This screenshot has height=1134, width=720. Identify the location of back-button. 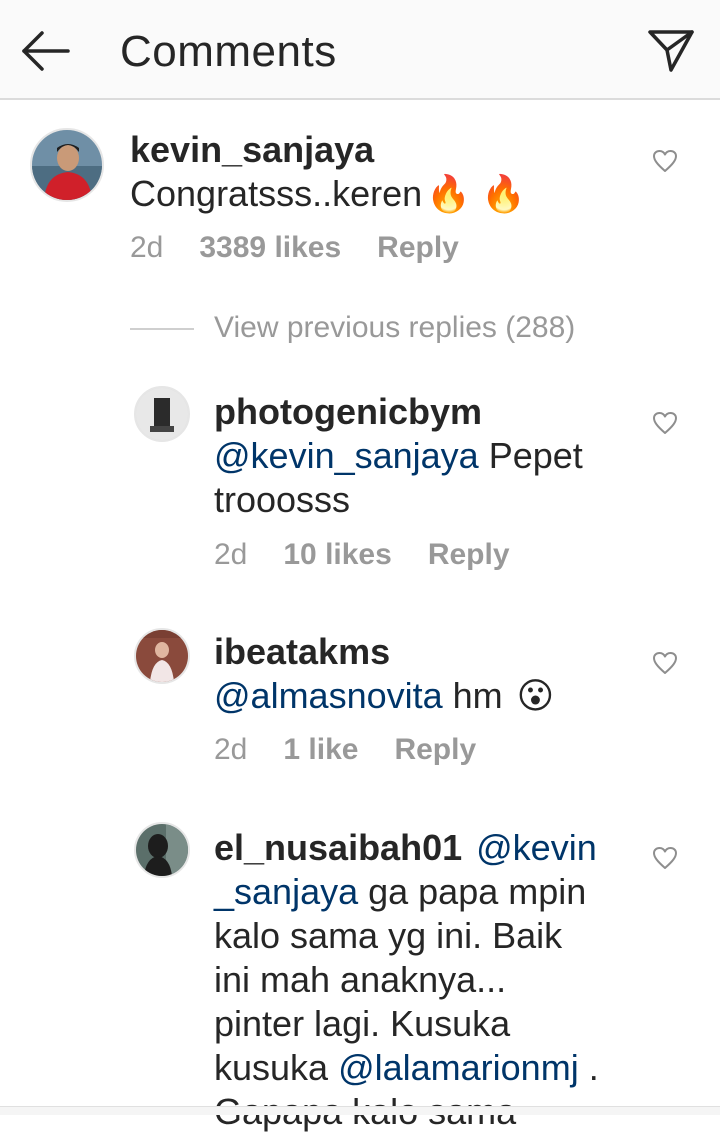
(46, 51).